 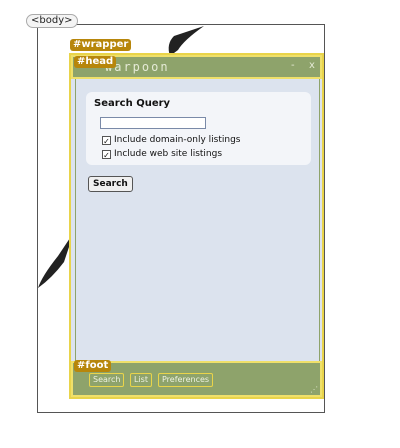 I want to click on footer-list-button: List, so click(x=141, y=380).